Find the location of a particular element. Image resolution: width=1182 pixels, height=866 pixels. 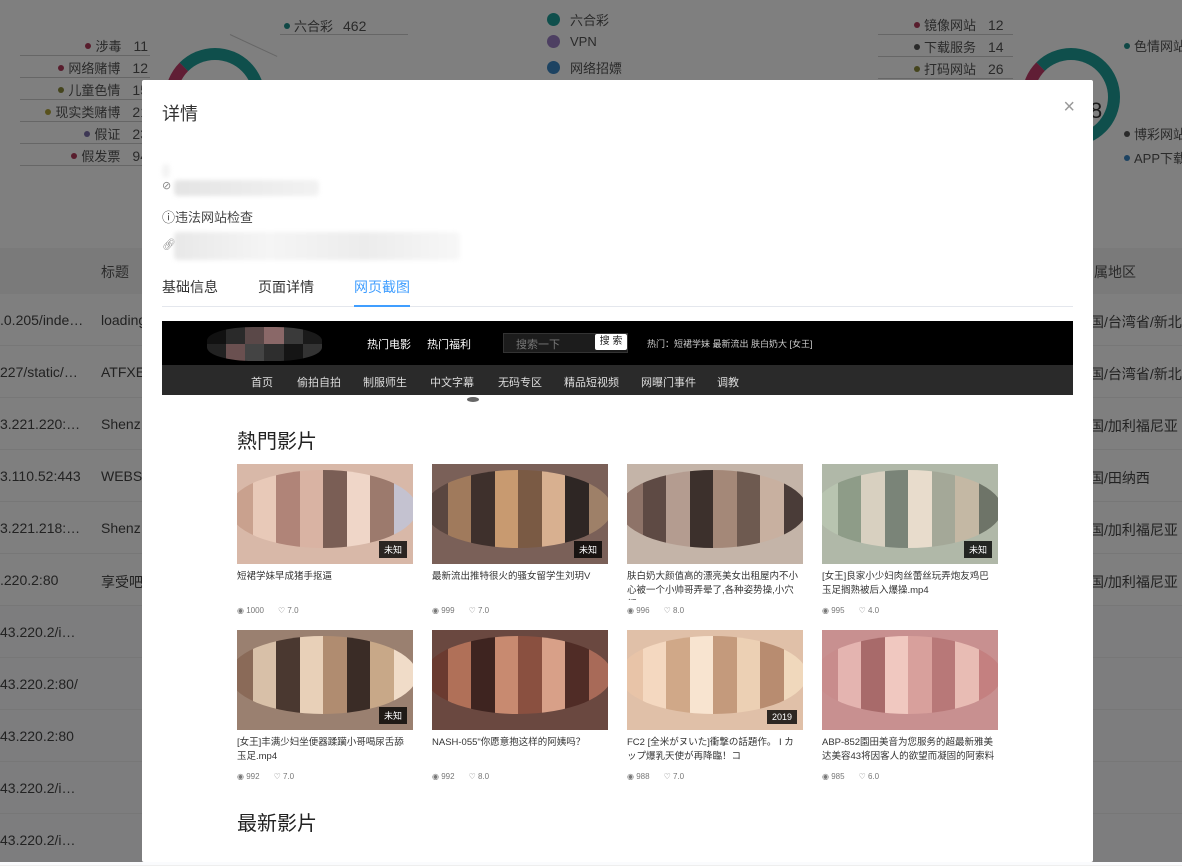

tab-page-detail: 页面详情 is located at coordinates (286, 292).